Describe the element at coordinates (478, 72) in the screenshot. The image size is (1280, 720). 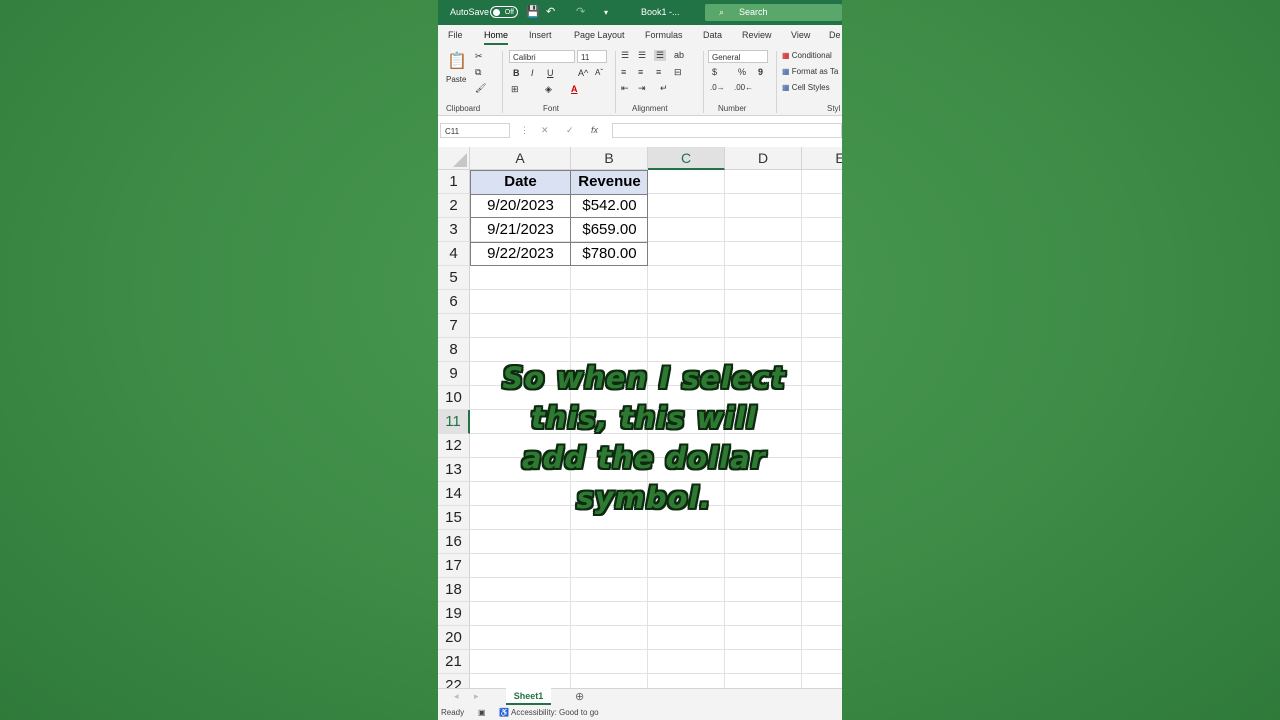
I see `copy-icon: ⧉` at that location.